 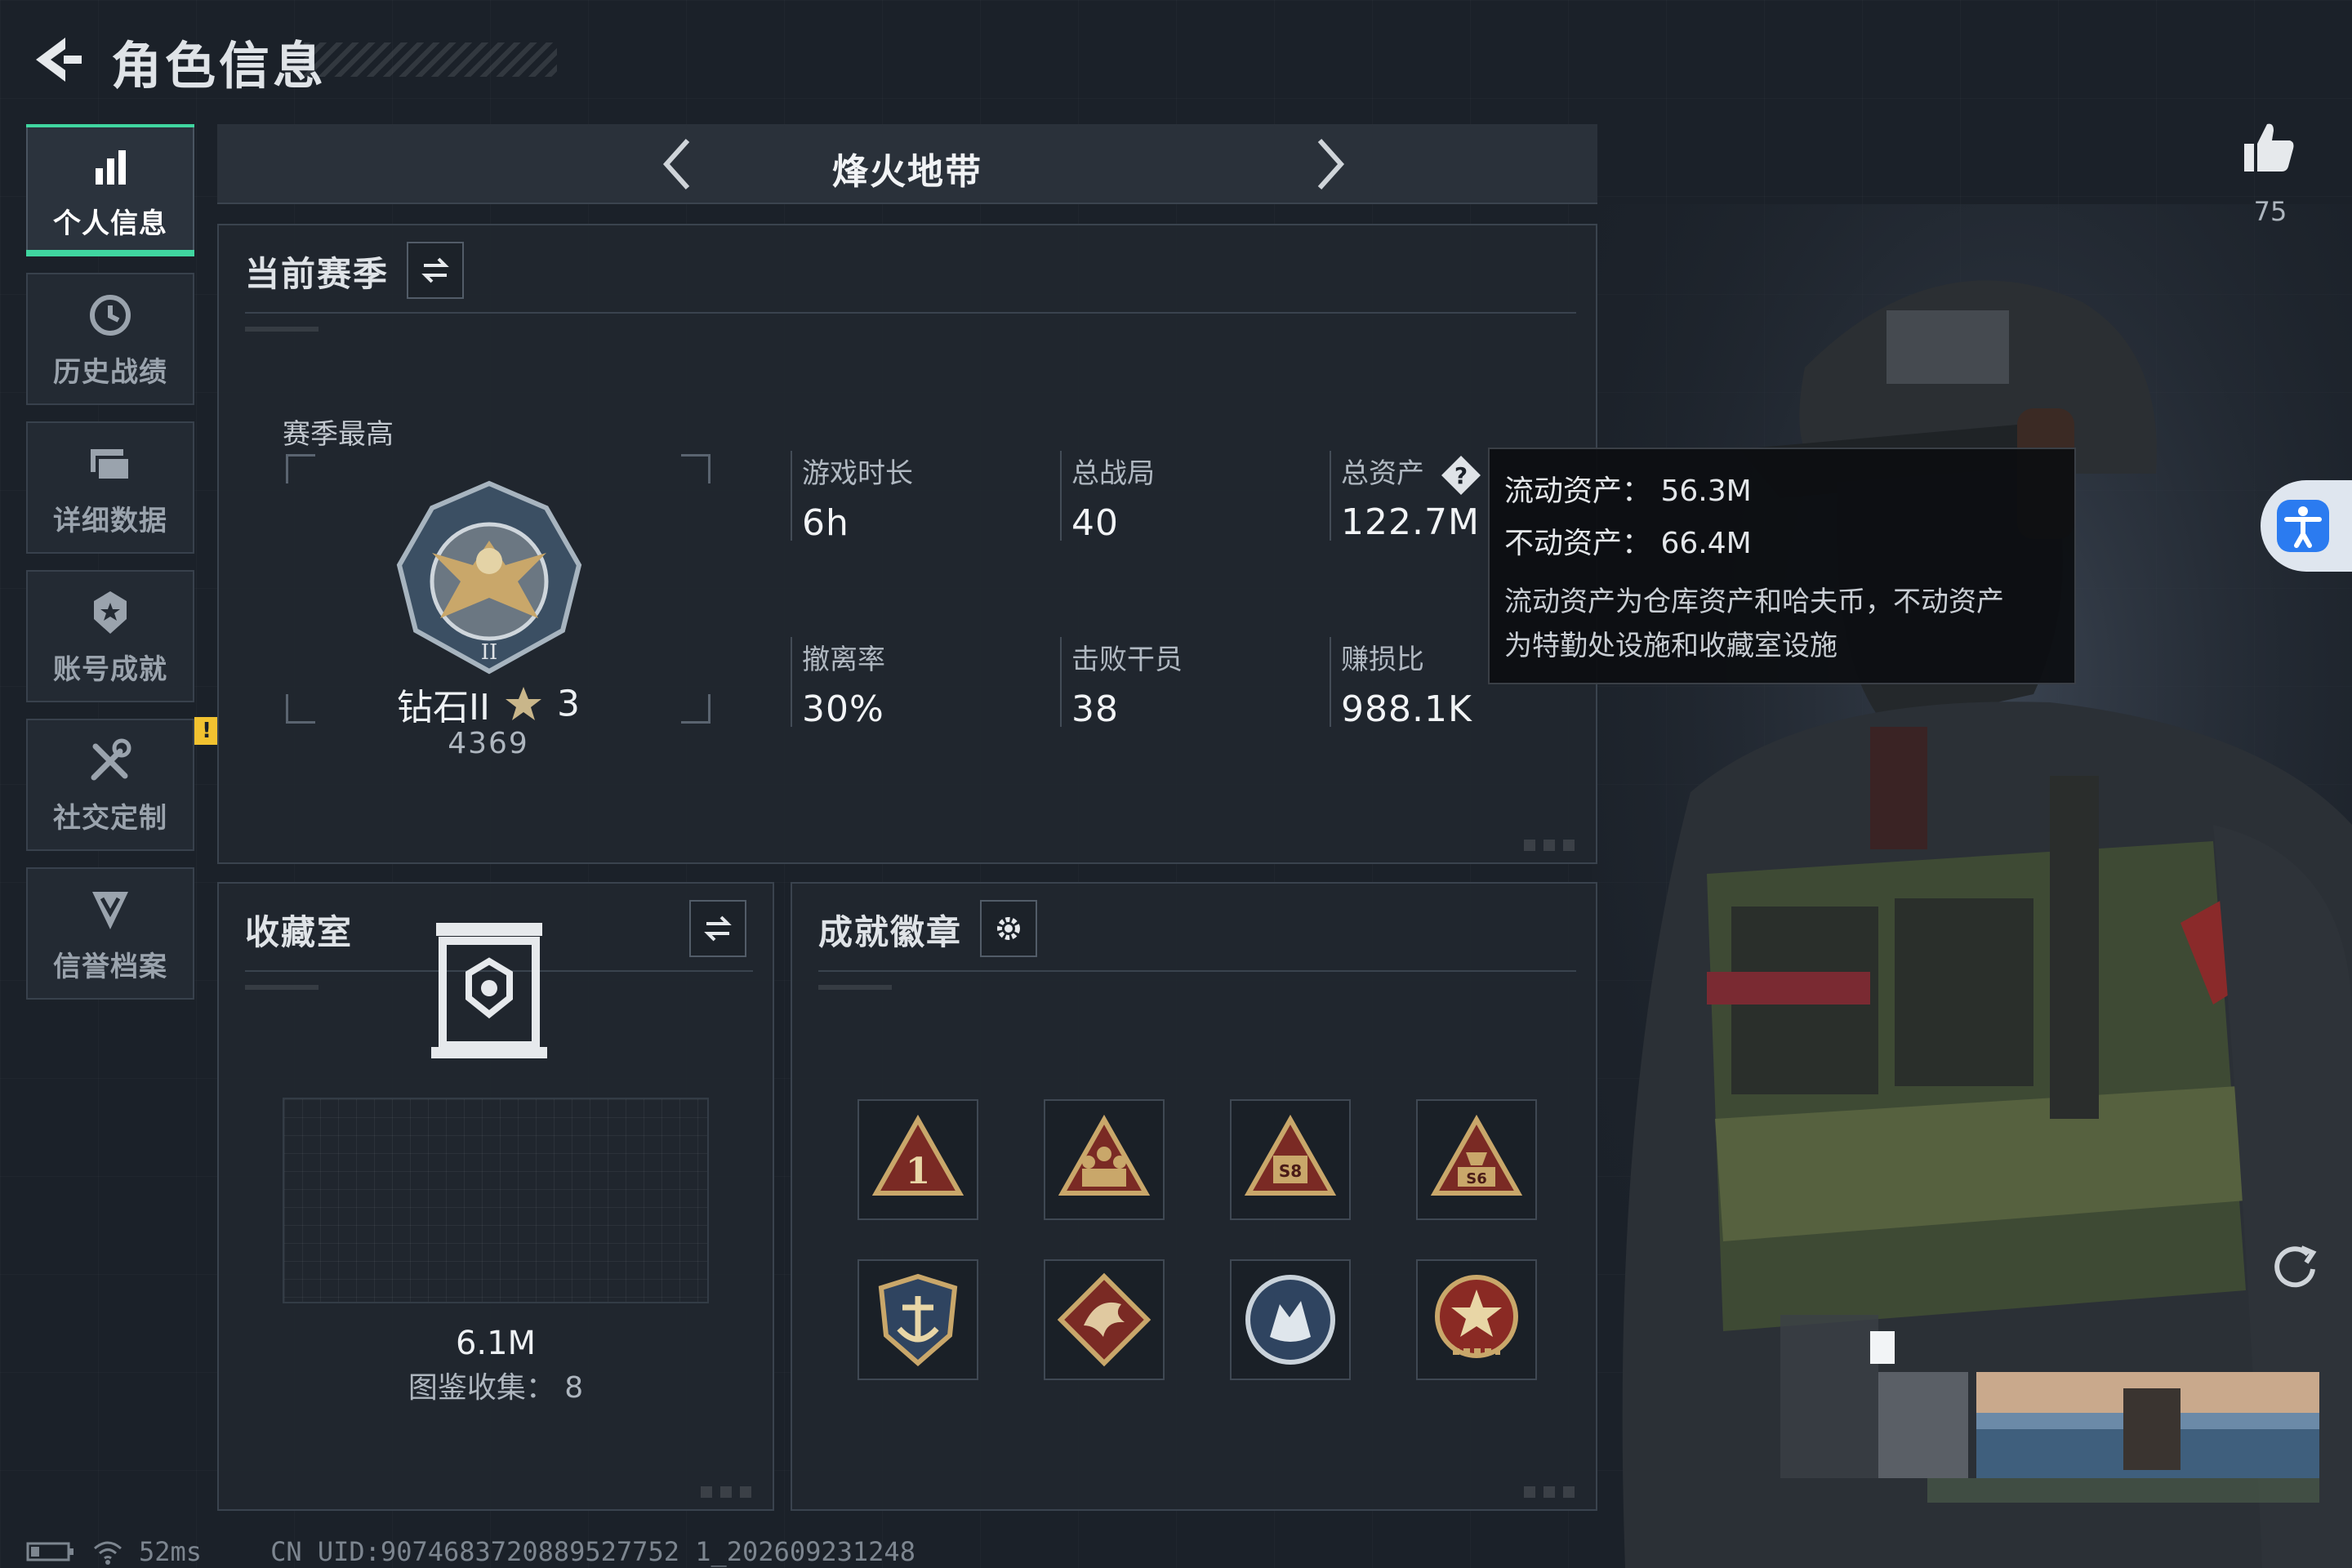 I want to click on diamond-rank-emblem-icon: II, so click(x=489, y=577).